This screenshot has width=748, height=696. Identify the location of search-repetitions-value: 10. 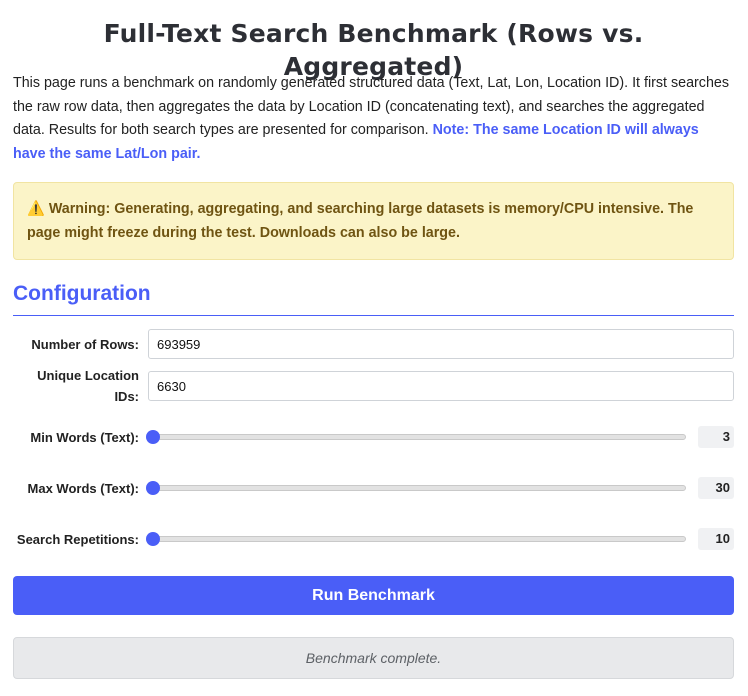
(716, 539).